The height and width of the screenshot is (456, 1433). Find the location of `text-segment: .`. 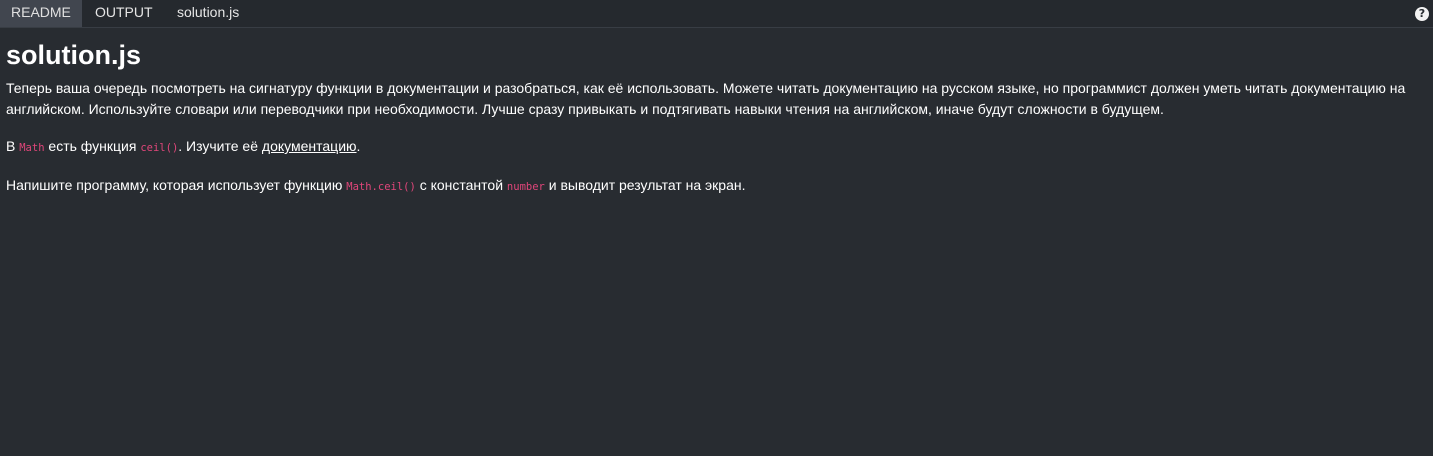

text-segment: . is located at coordinates (358, 146).